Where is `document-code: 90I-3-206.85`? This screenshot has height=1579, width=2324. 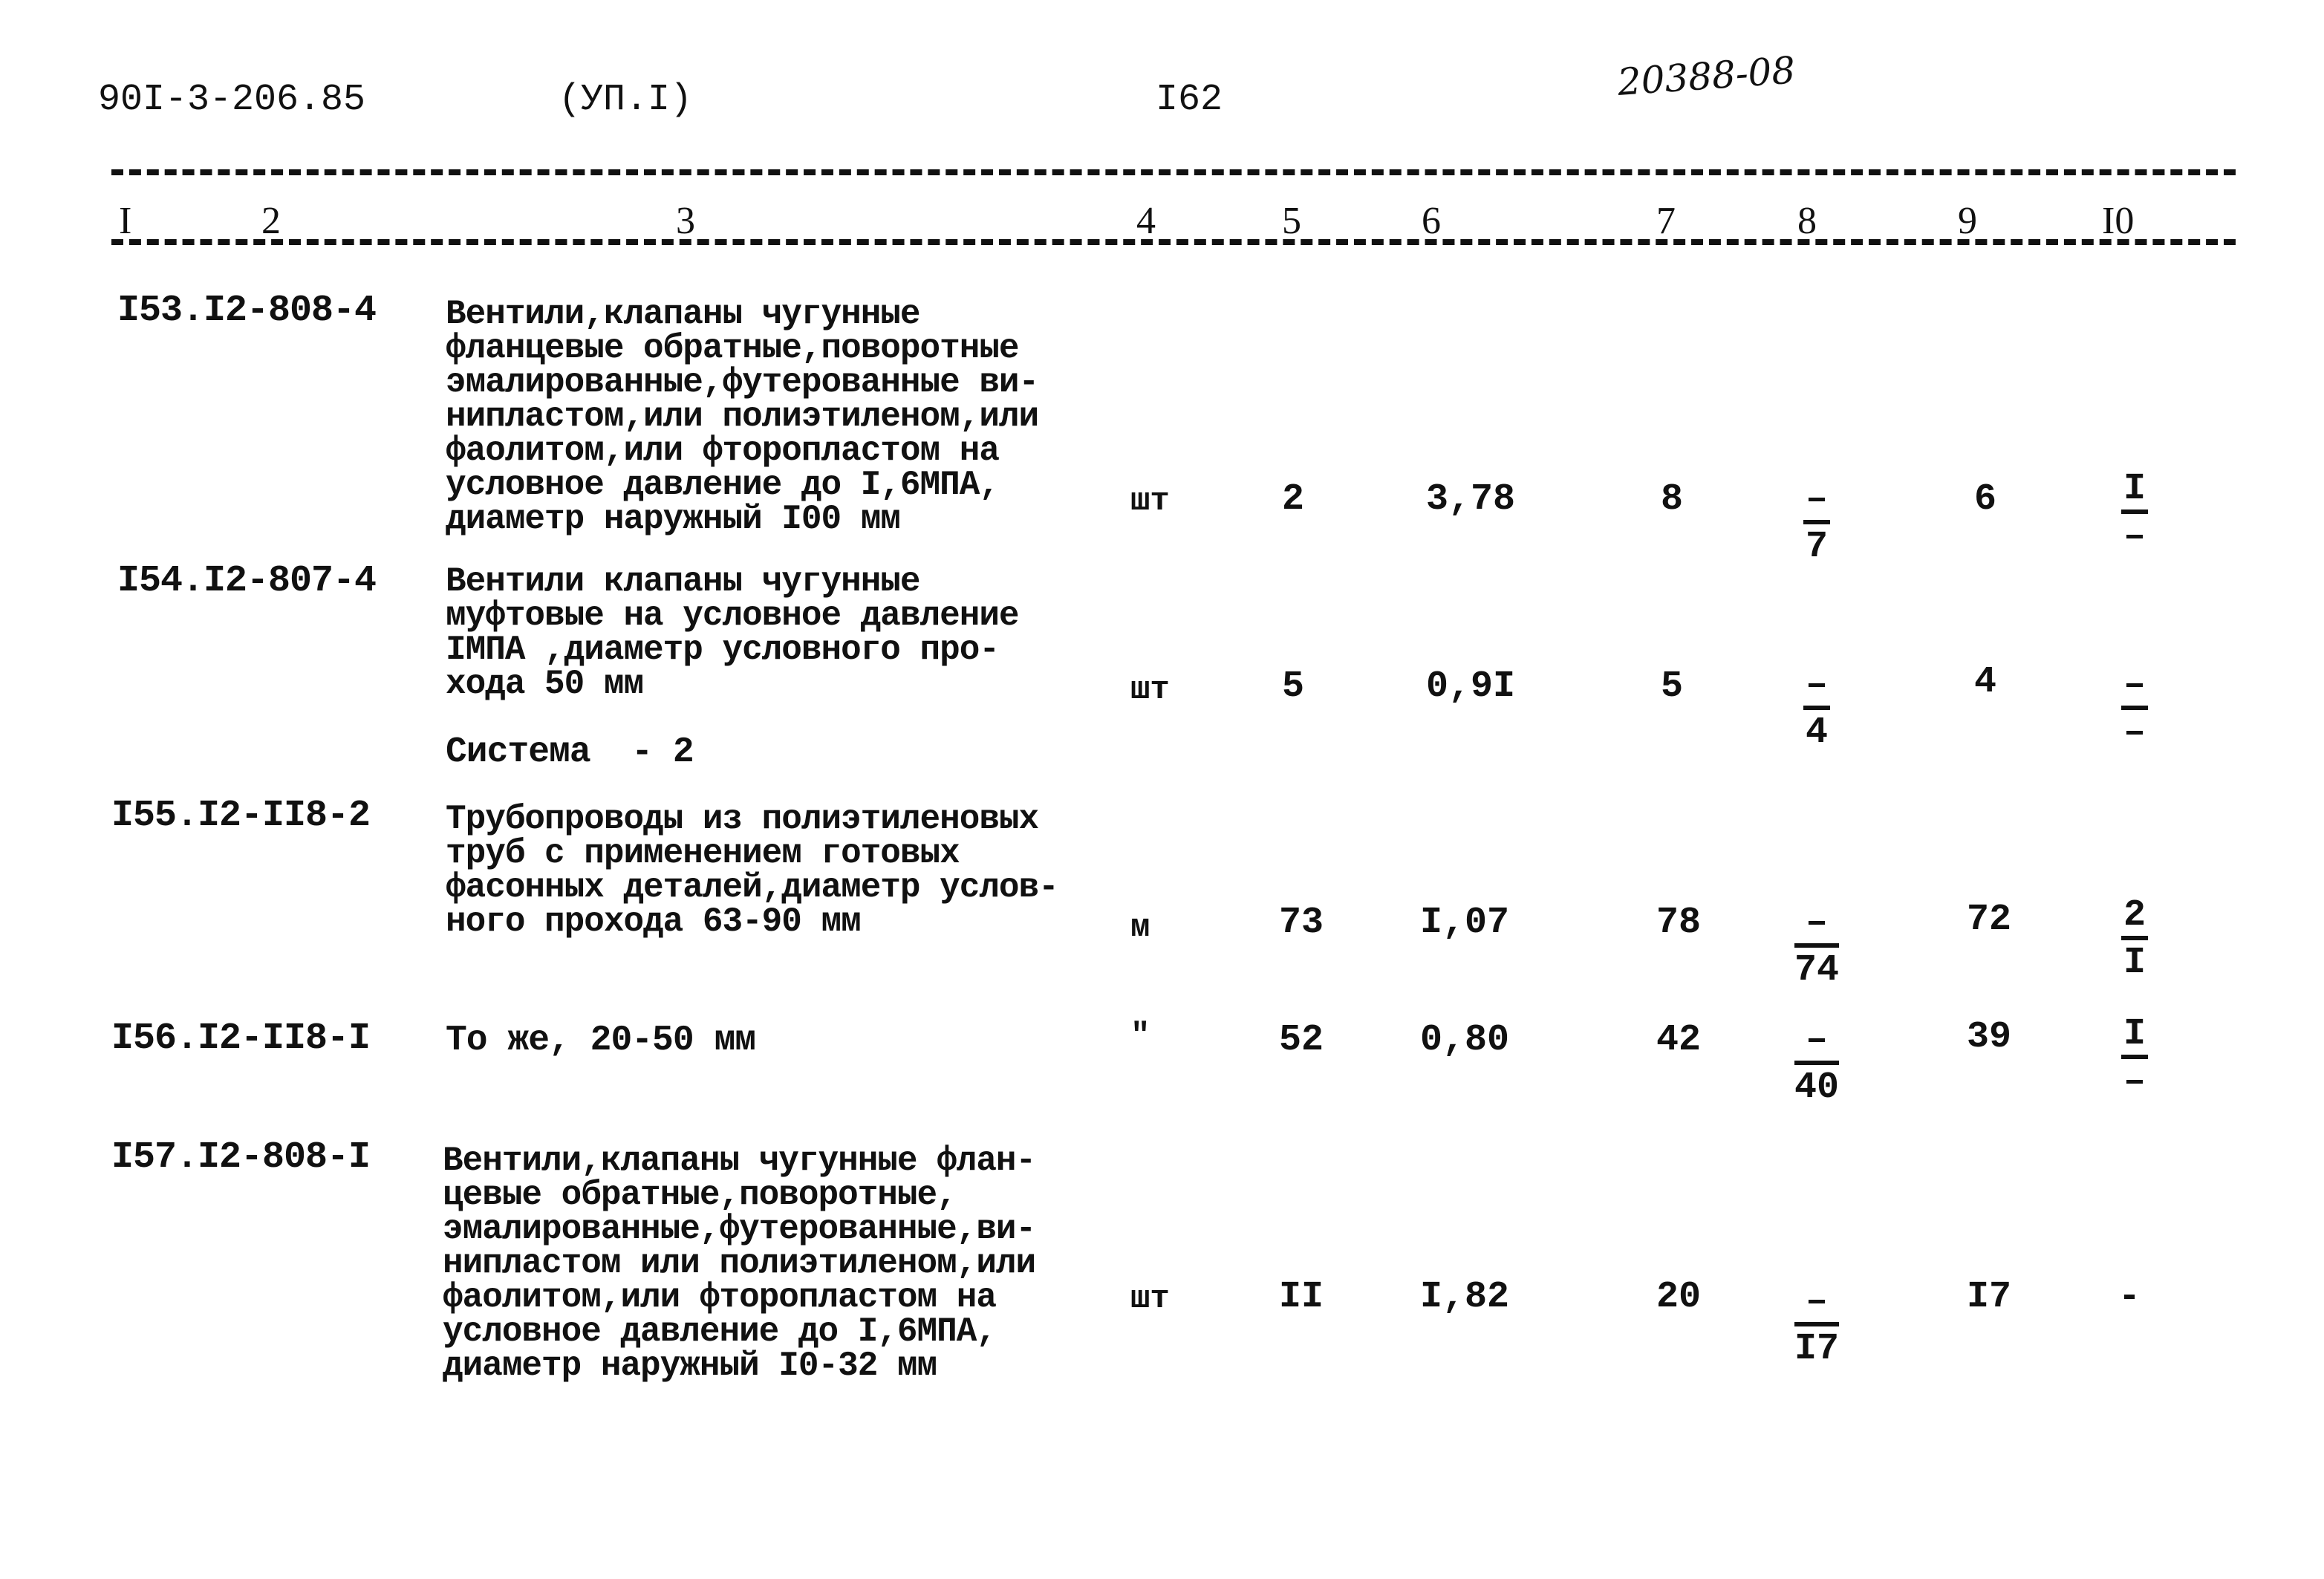 document-code: 90I-3-206.85 is located at coordinates (232, 100).